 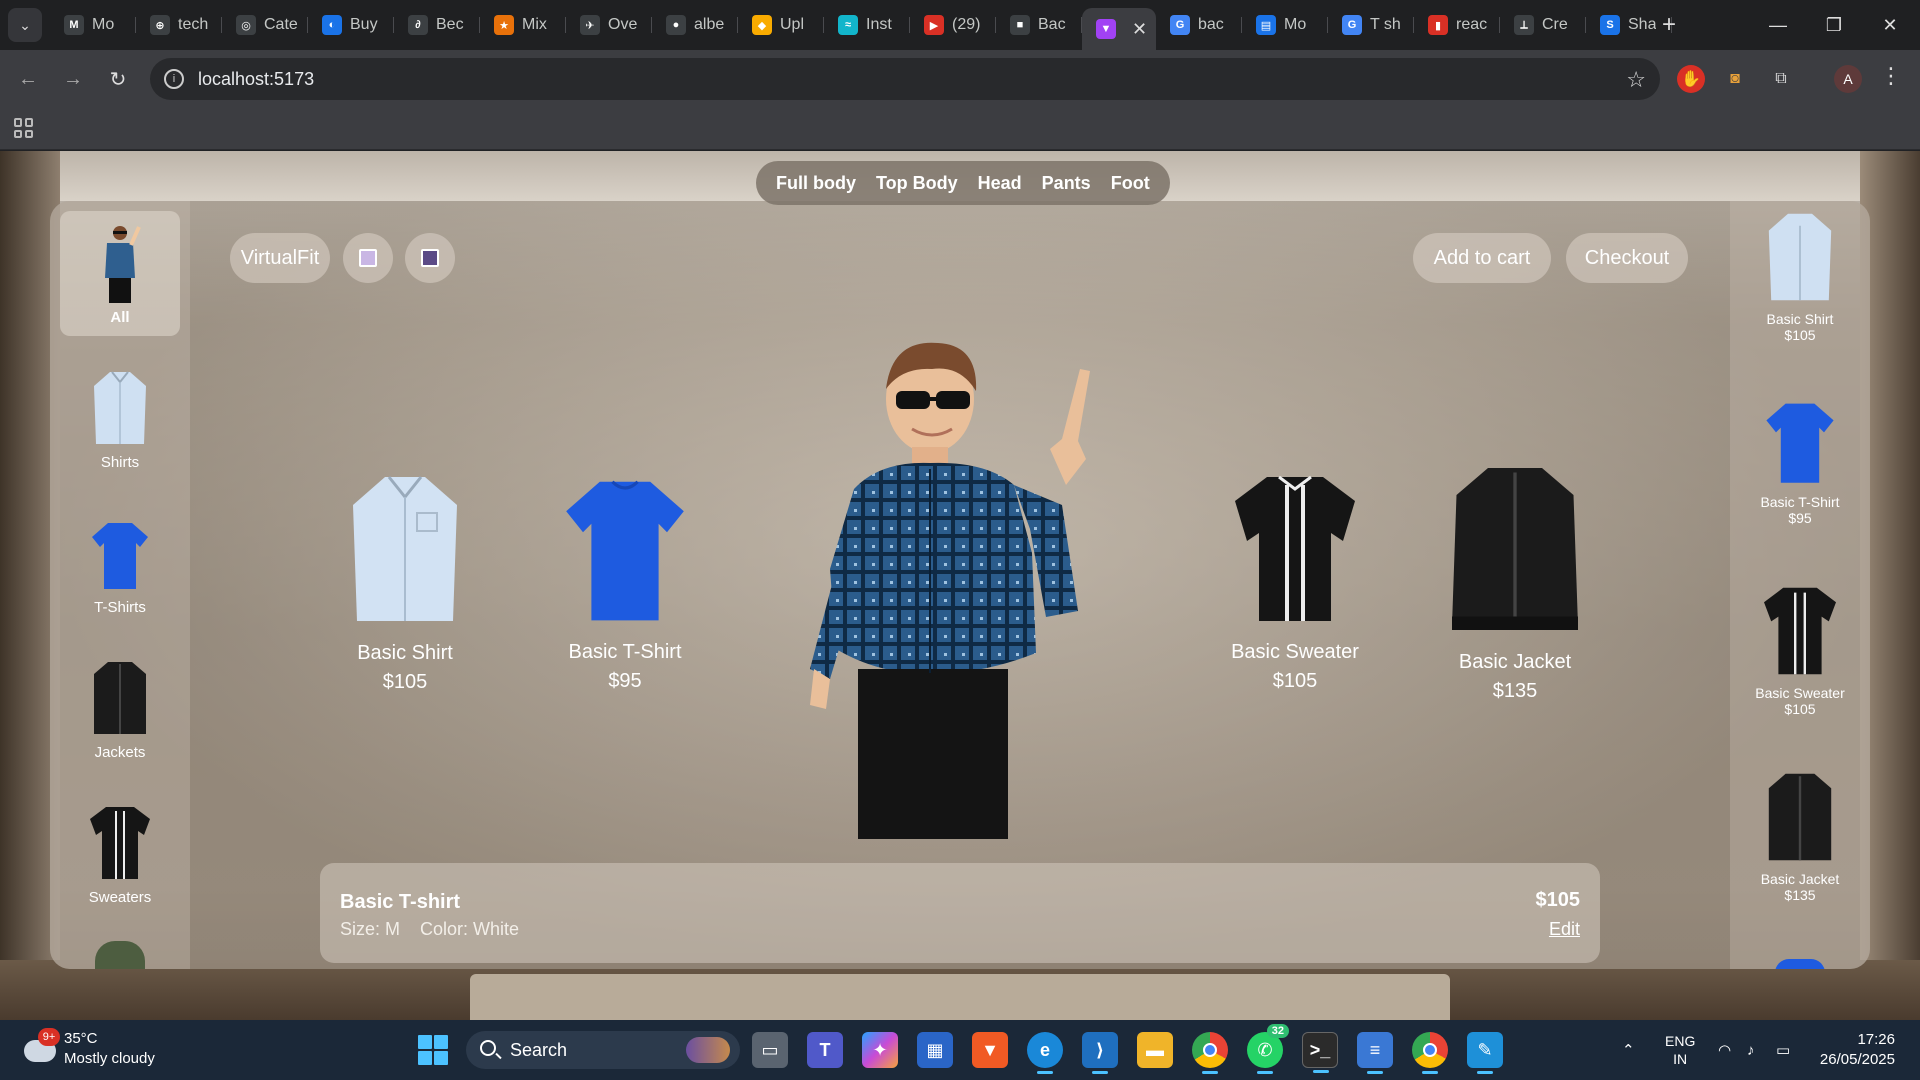 I want to click on chrome-icon, so click(x=1210, y=1053).